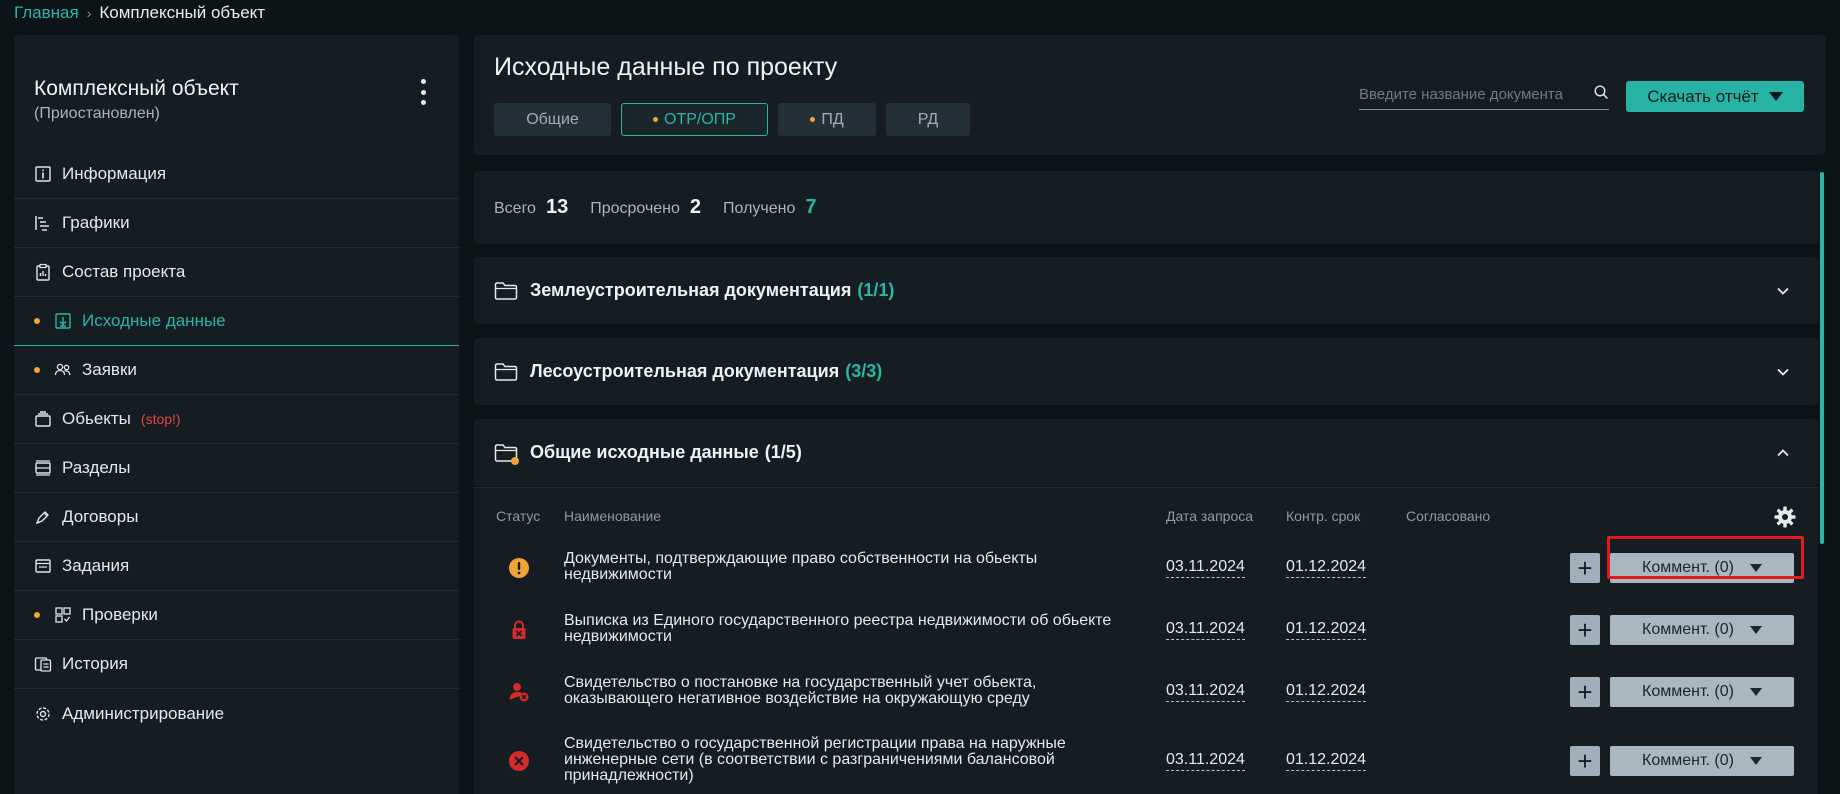 This screenshot has width=1840, height=794. I want to click on layers-icon, so click(43, 419).